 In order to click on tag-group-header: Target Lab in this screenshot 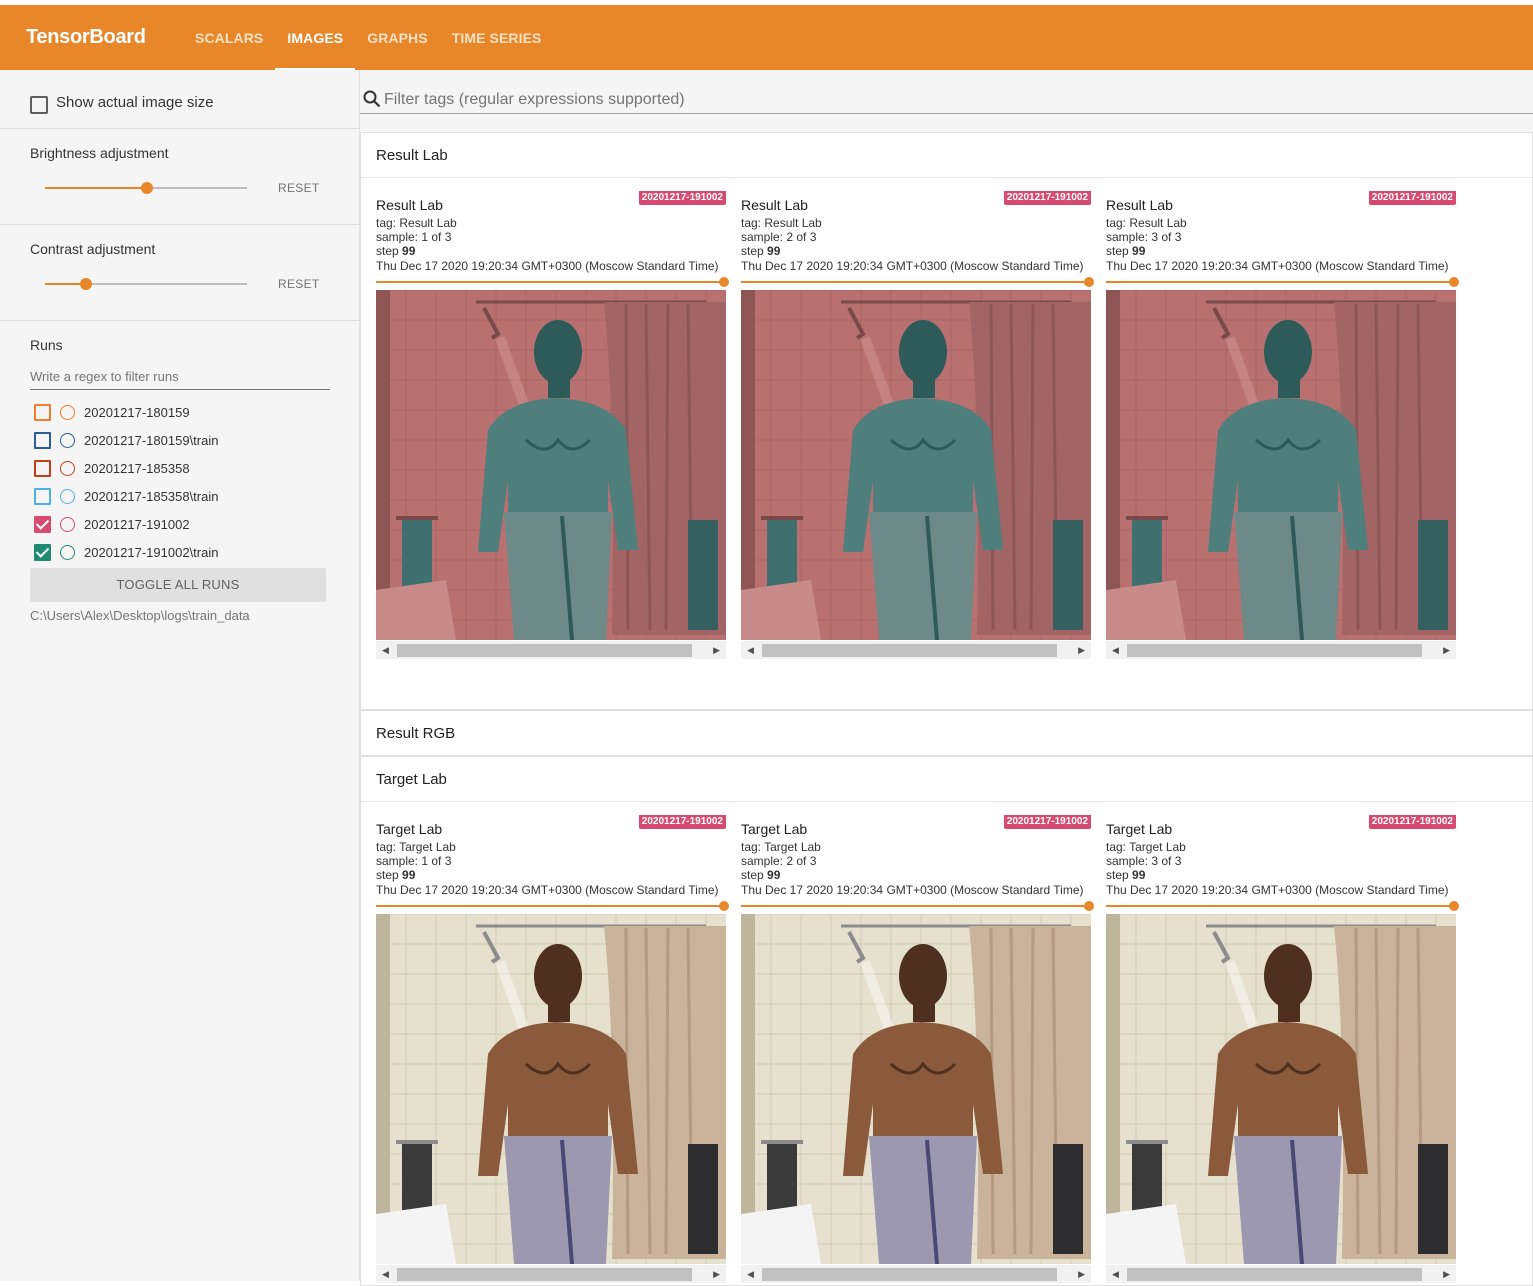, I will do `click(946, 779)`.